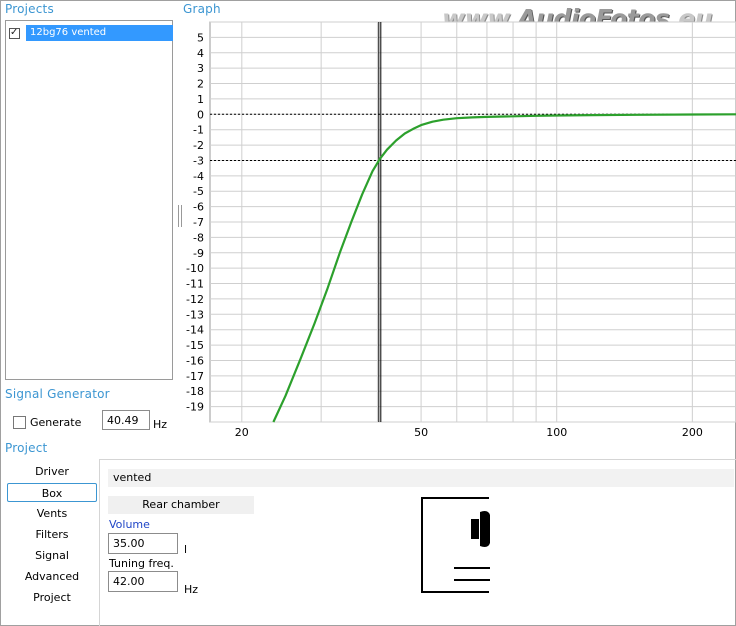 Image resolution: width=736 pixels, height=626 pixels. I want to click on tuning-freq-unit: Hz, so click(191, 589).